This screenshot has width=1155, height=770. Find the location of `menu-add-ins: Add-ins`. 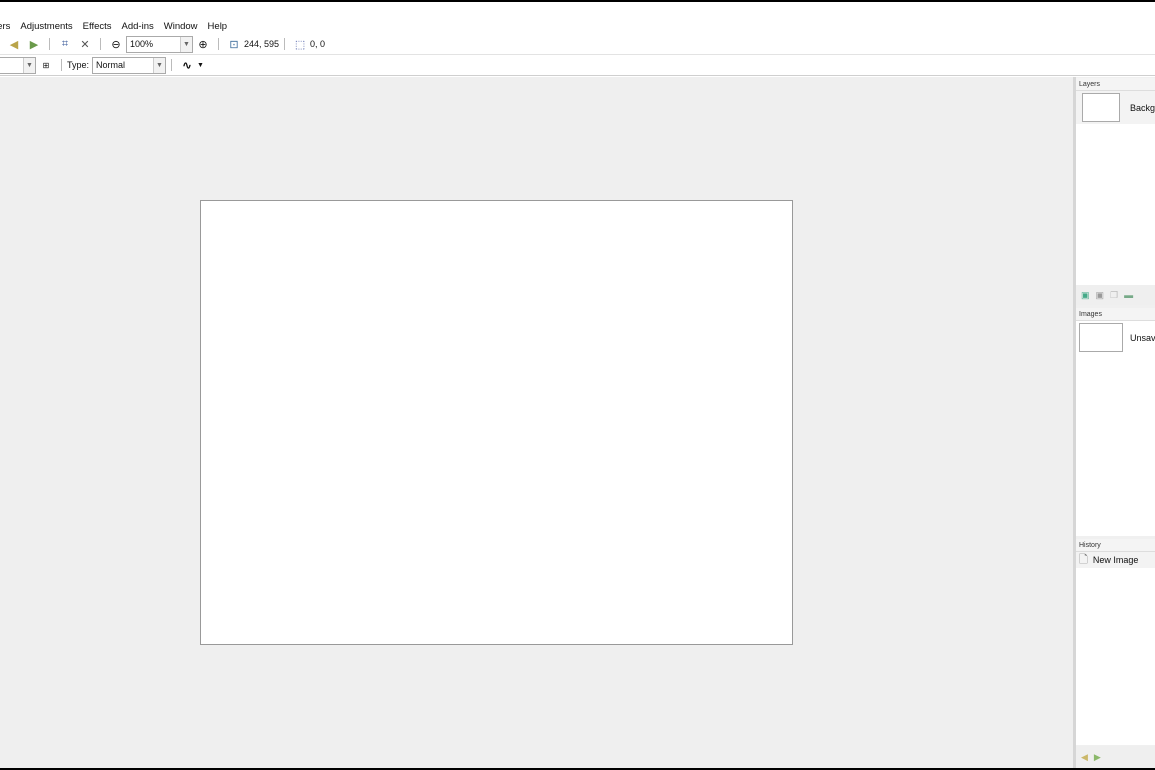

menu-add-ins: Add-ins is located at coordinates (138, 26).